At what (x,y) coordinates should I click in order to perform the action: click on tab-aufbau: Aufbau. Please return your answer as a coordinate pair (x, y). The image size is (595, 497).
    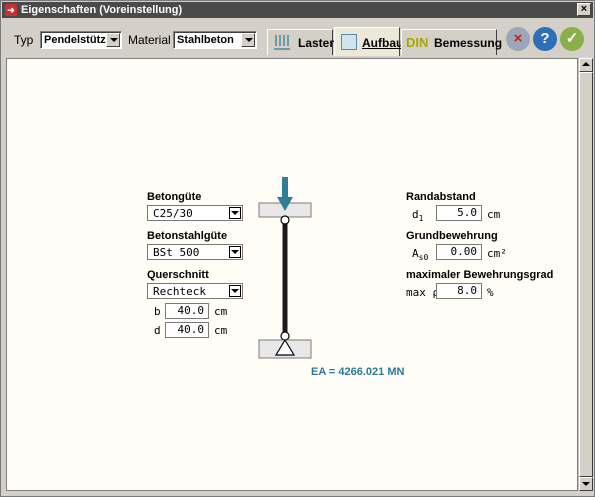
    Looking at the image, I should click on (369, 41).